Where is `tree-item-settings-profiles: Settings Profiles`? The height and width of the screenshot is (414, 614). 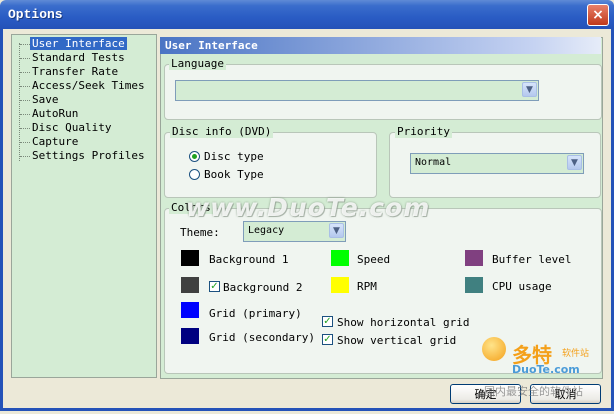 tree-item-settings-profiles: Settings Profiles is located at coordinates (88, 155).